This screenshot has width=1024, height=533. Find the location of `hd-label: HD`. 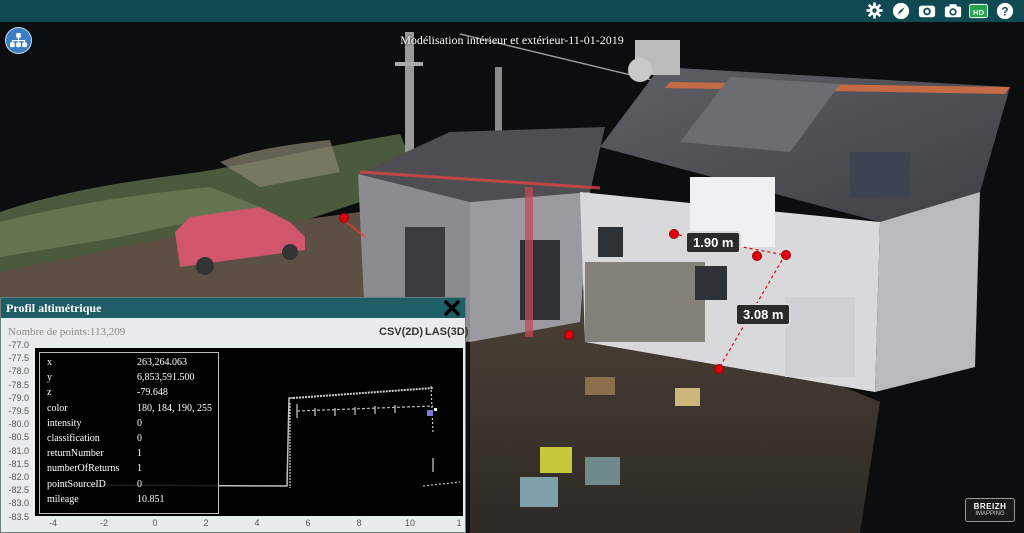

hd-label: HD is located at coordinates (978, 11).